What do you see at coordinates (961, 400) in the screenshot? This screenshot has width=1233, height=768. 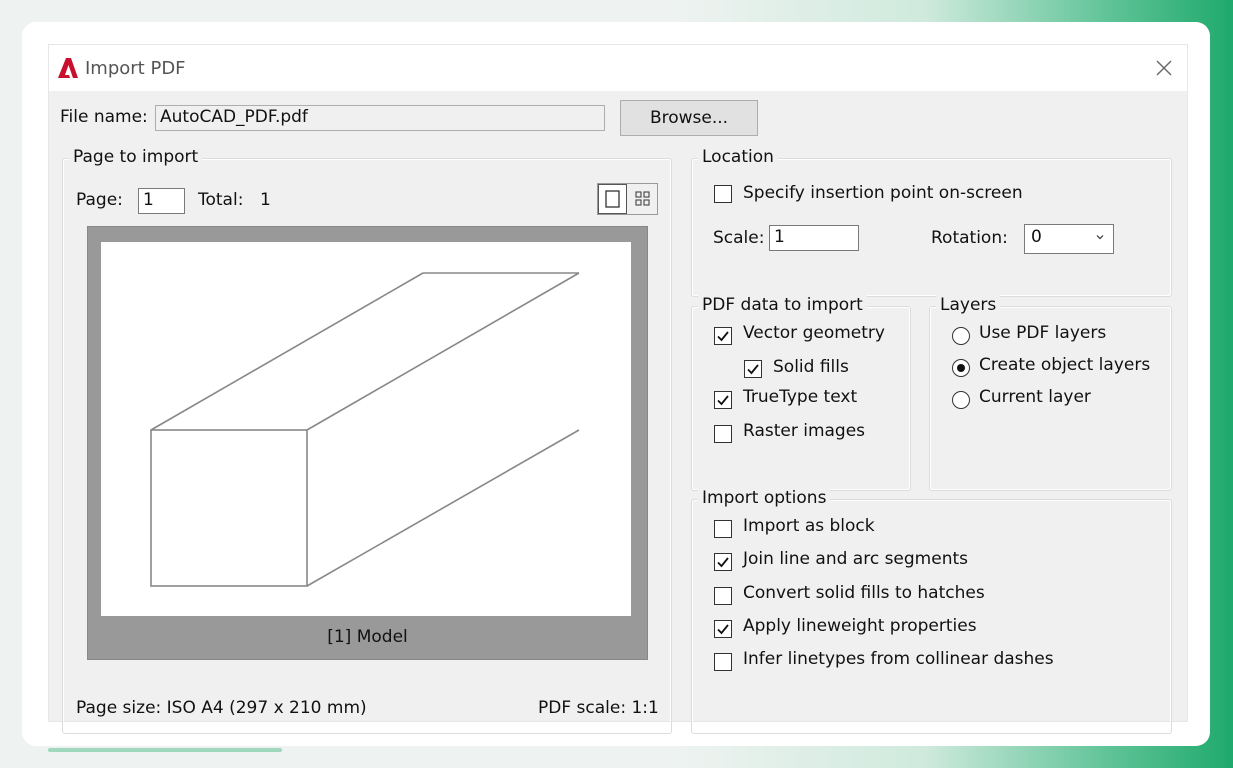 I see `current-layer-radio` at bounding box center [961, 400].